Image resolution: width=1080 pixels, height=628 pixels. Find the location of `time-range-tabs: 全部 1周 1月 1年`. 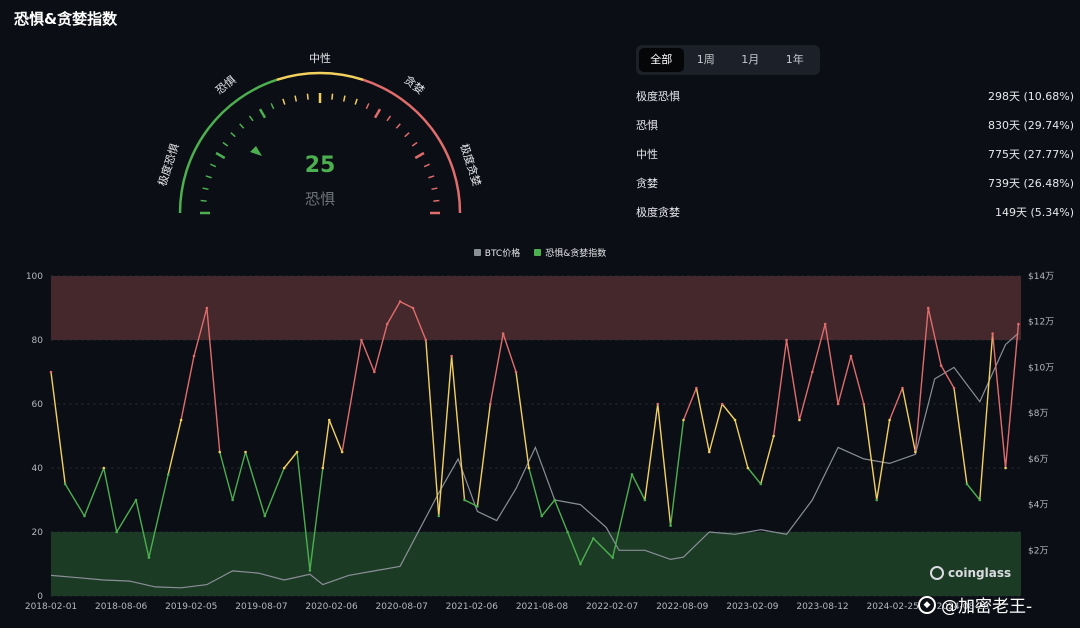

time-range-tabs: 全部 1周 1月 1年 is located at coordinates (728, 60).